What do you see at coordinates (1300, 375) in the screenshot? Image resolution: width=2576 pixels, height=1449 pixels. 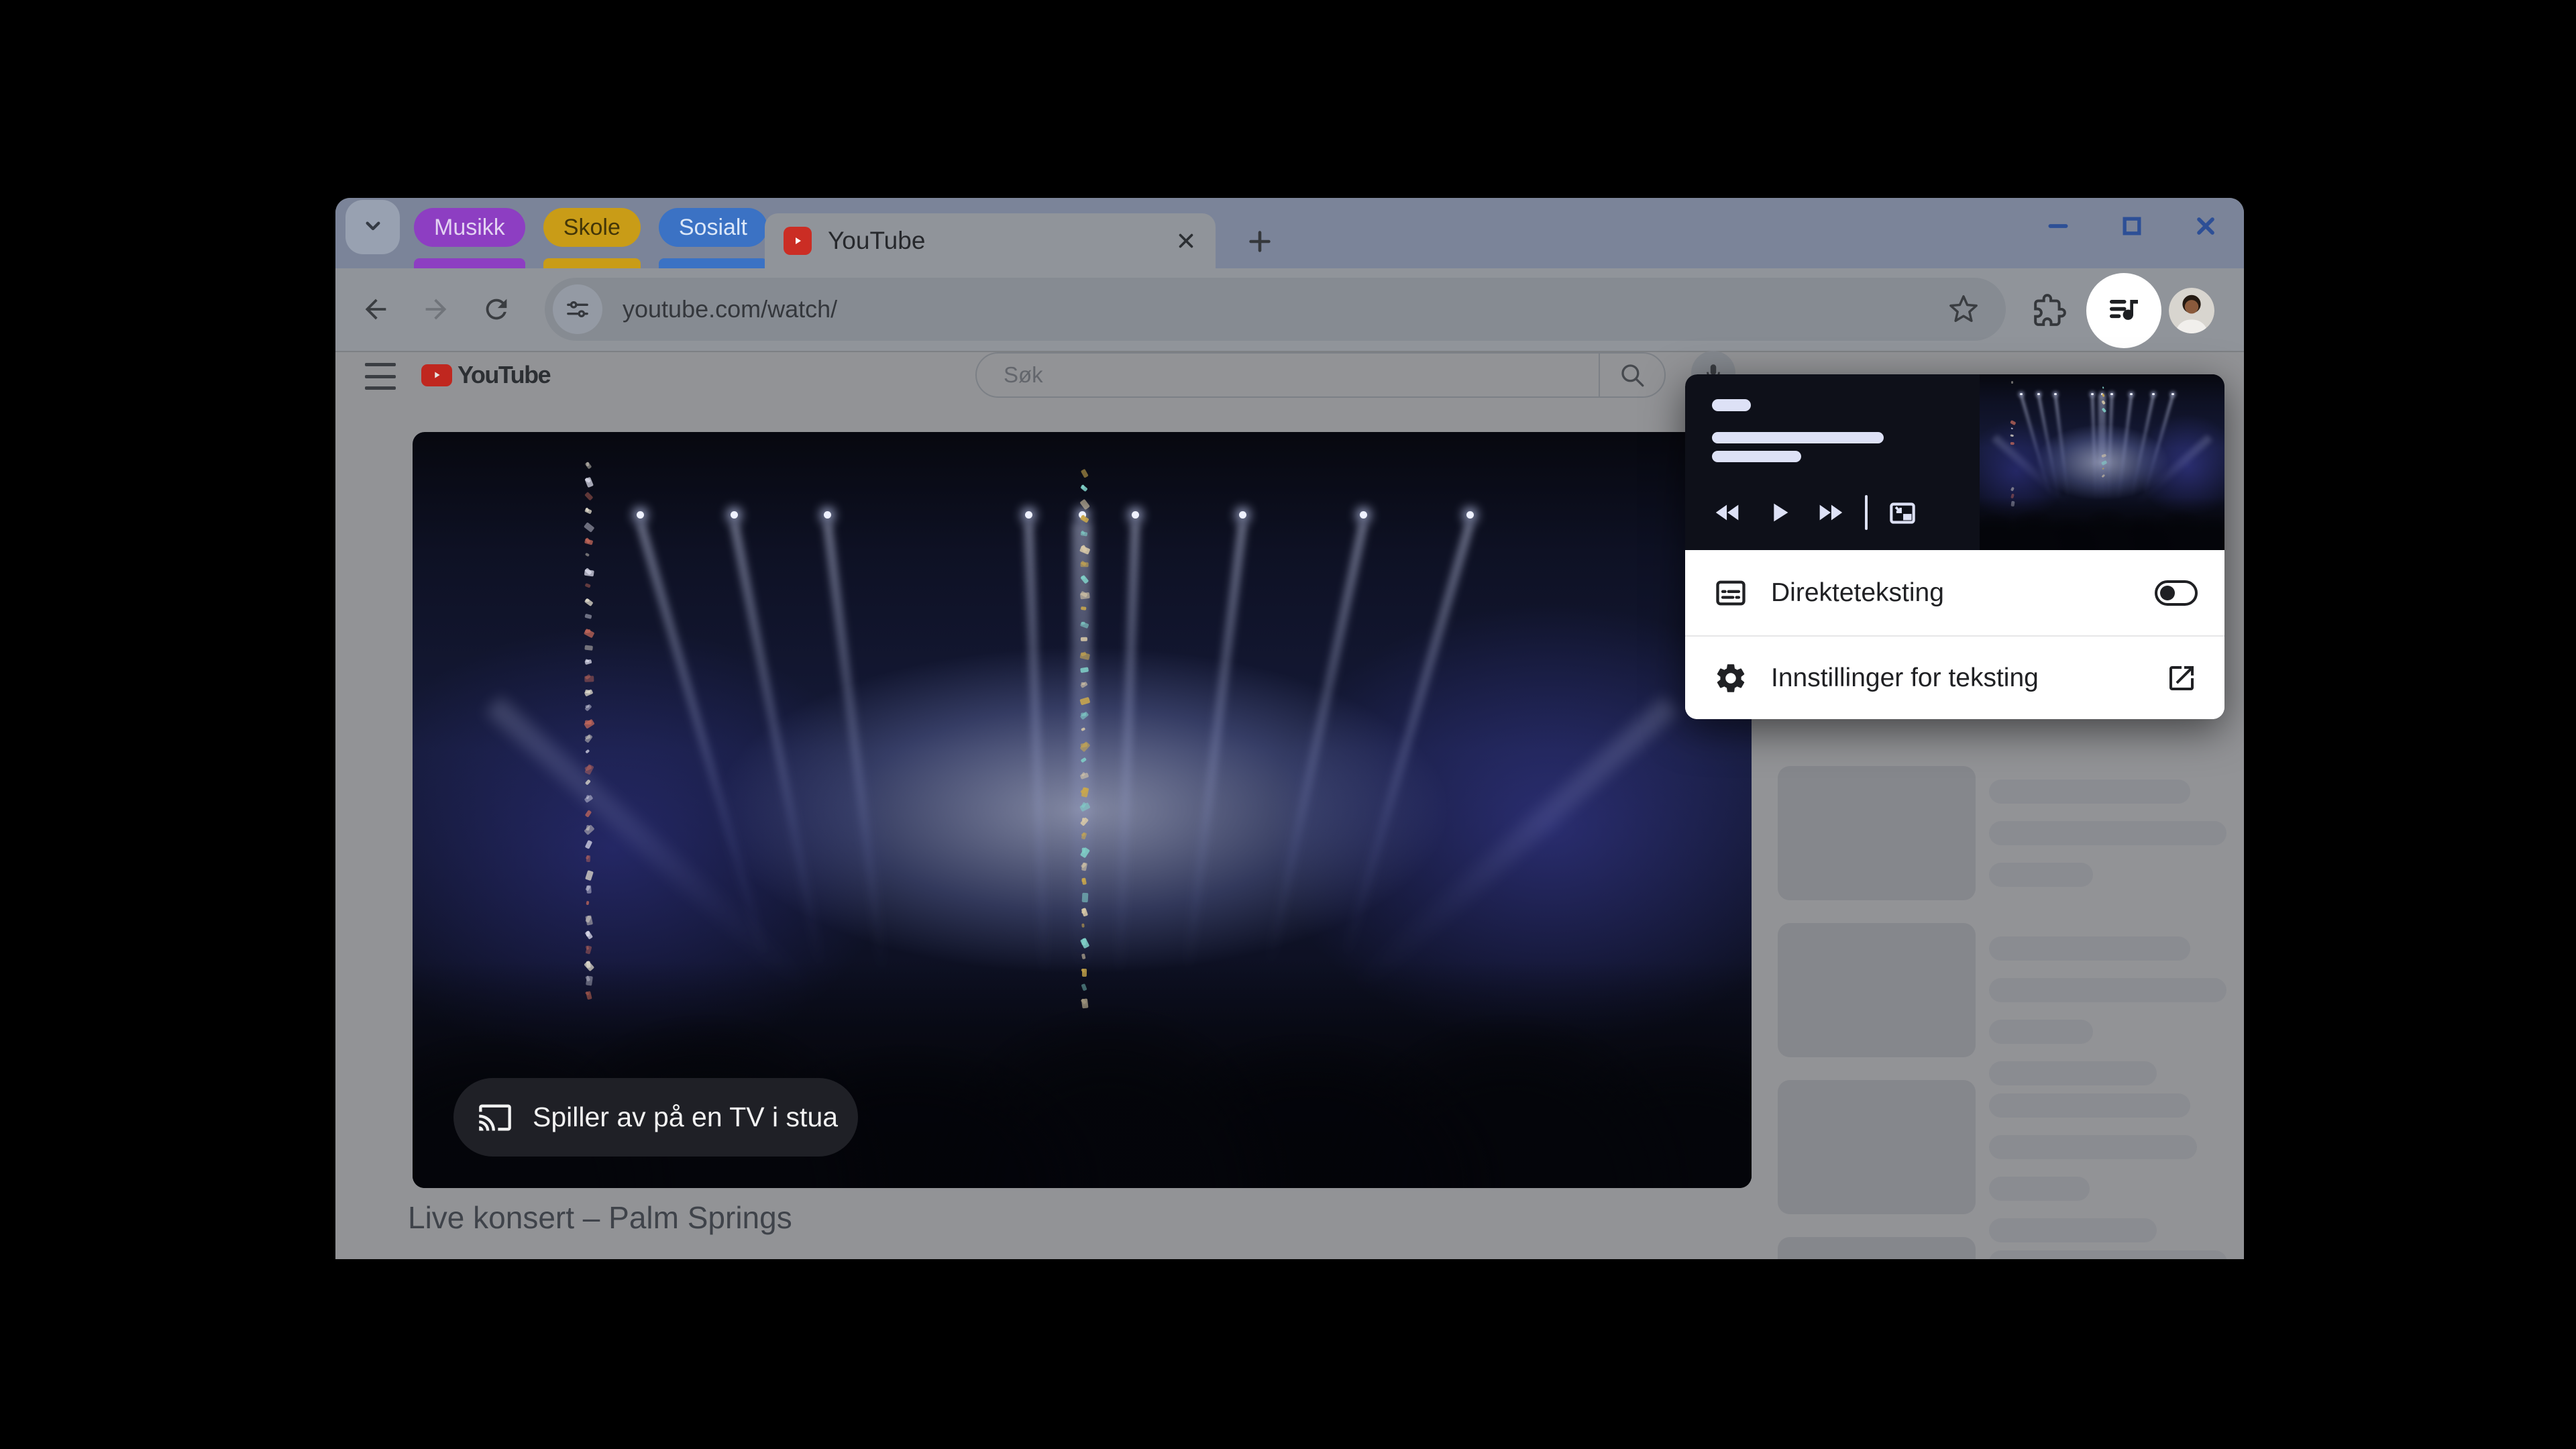 I see `search-input` at bounding box center [1300, 375].